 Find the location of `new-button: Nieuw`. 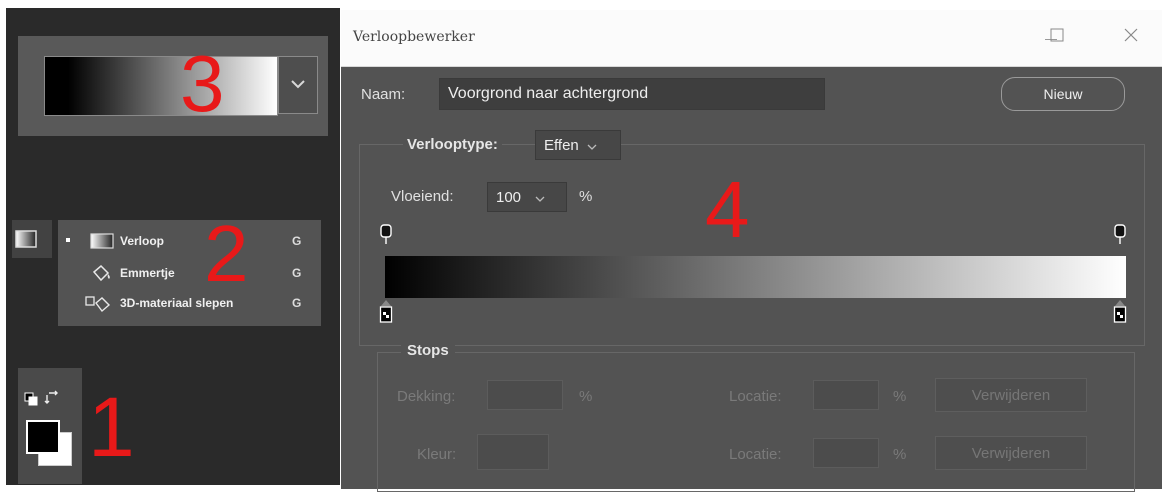

new-button: Nieuw is located at coordinates (1063, 94).